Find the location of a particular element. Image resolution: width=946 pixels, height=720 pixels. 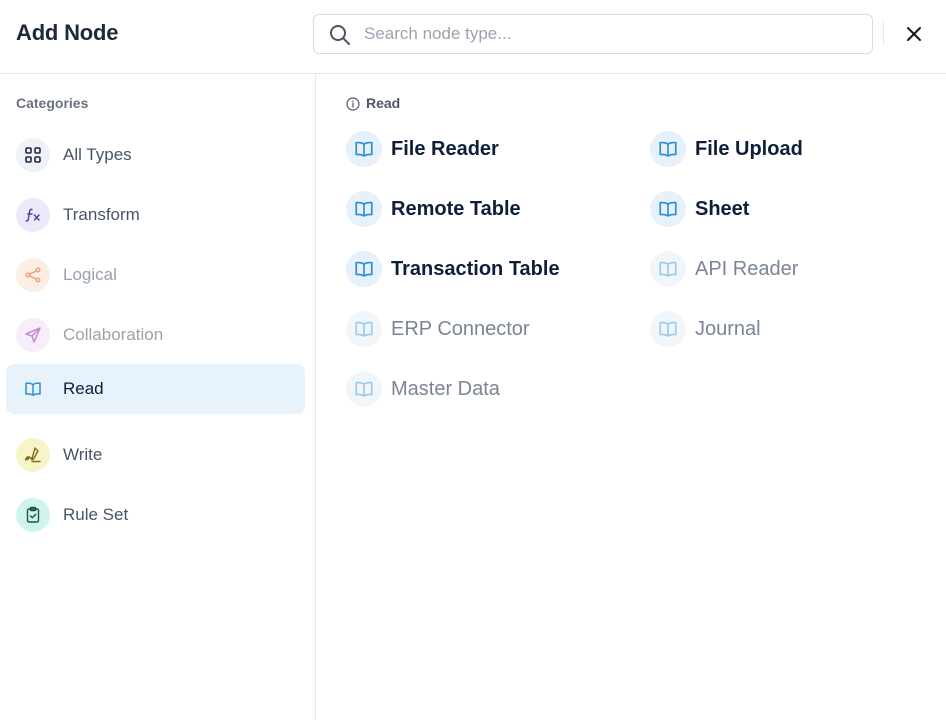

category-label: Rule Set is located at coordinates (96, 514).